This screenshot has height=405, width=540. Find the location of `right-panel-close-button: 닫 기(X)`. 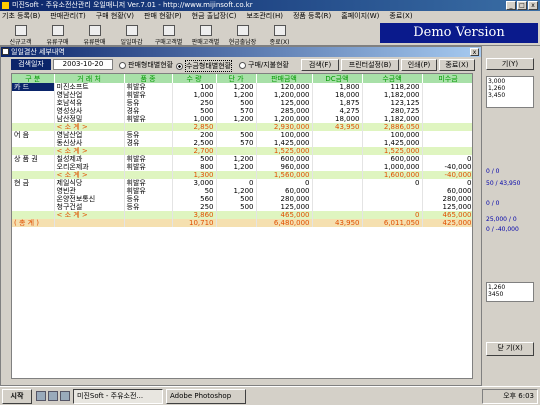

right-panel-close-button: 닫 기(X) is located at coordinates (510, 349).